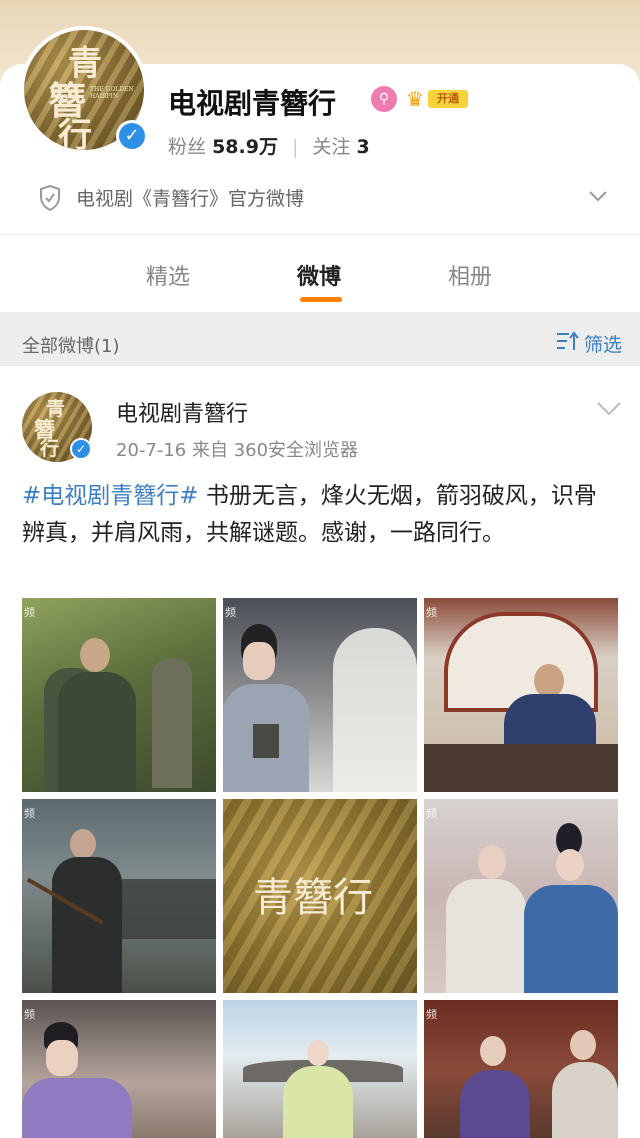 This screenshot has width=640, height=1138. I want to click on active-tab-indicator, so click(321, 299).